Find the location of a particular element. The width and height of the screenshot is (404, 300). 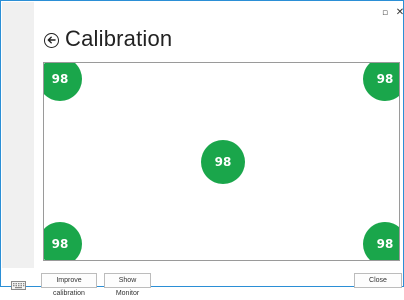

calibration-point-center: 98 is located at coordinates (223, 162).